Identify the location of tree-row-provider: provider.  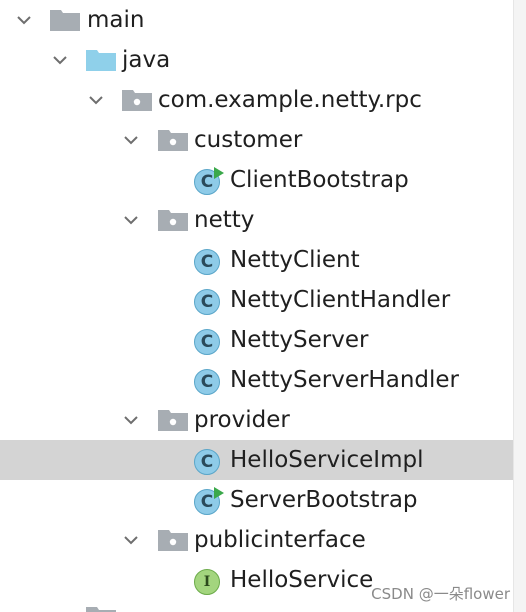
(256, 420).